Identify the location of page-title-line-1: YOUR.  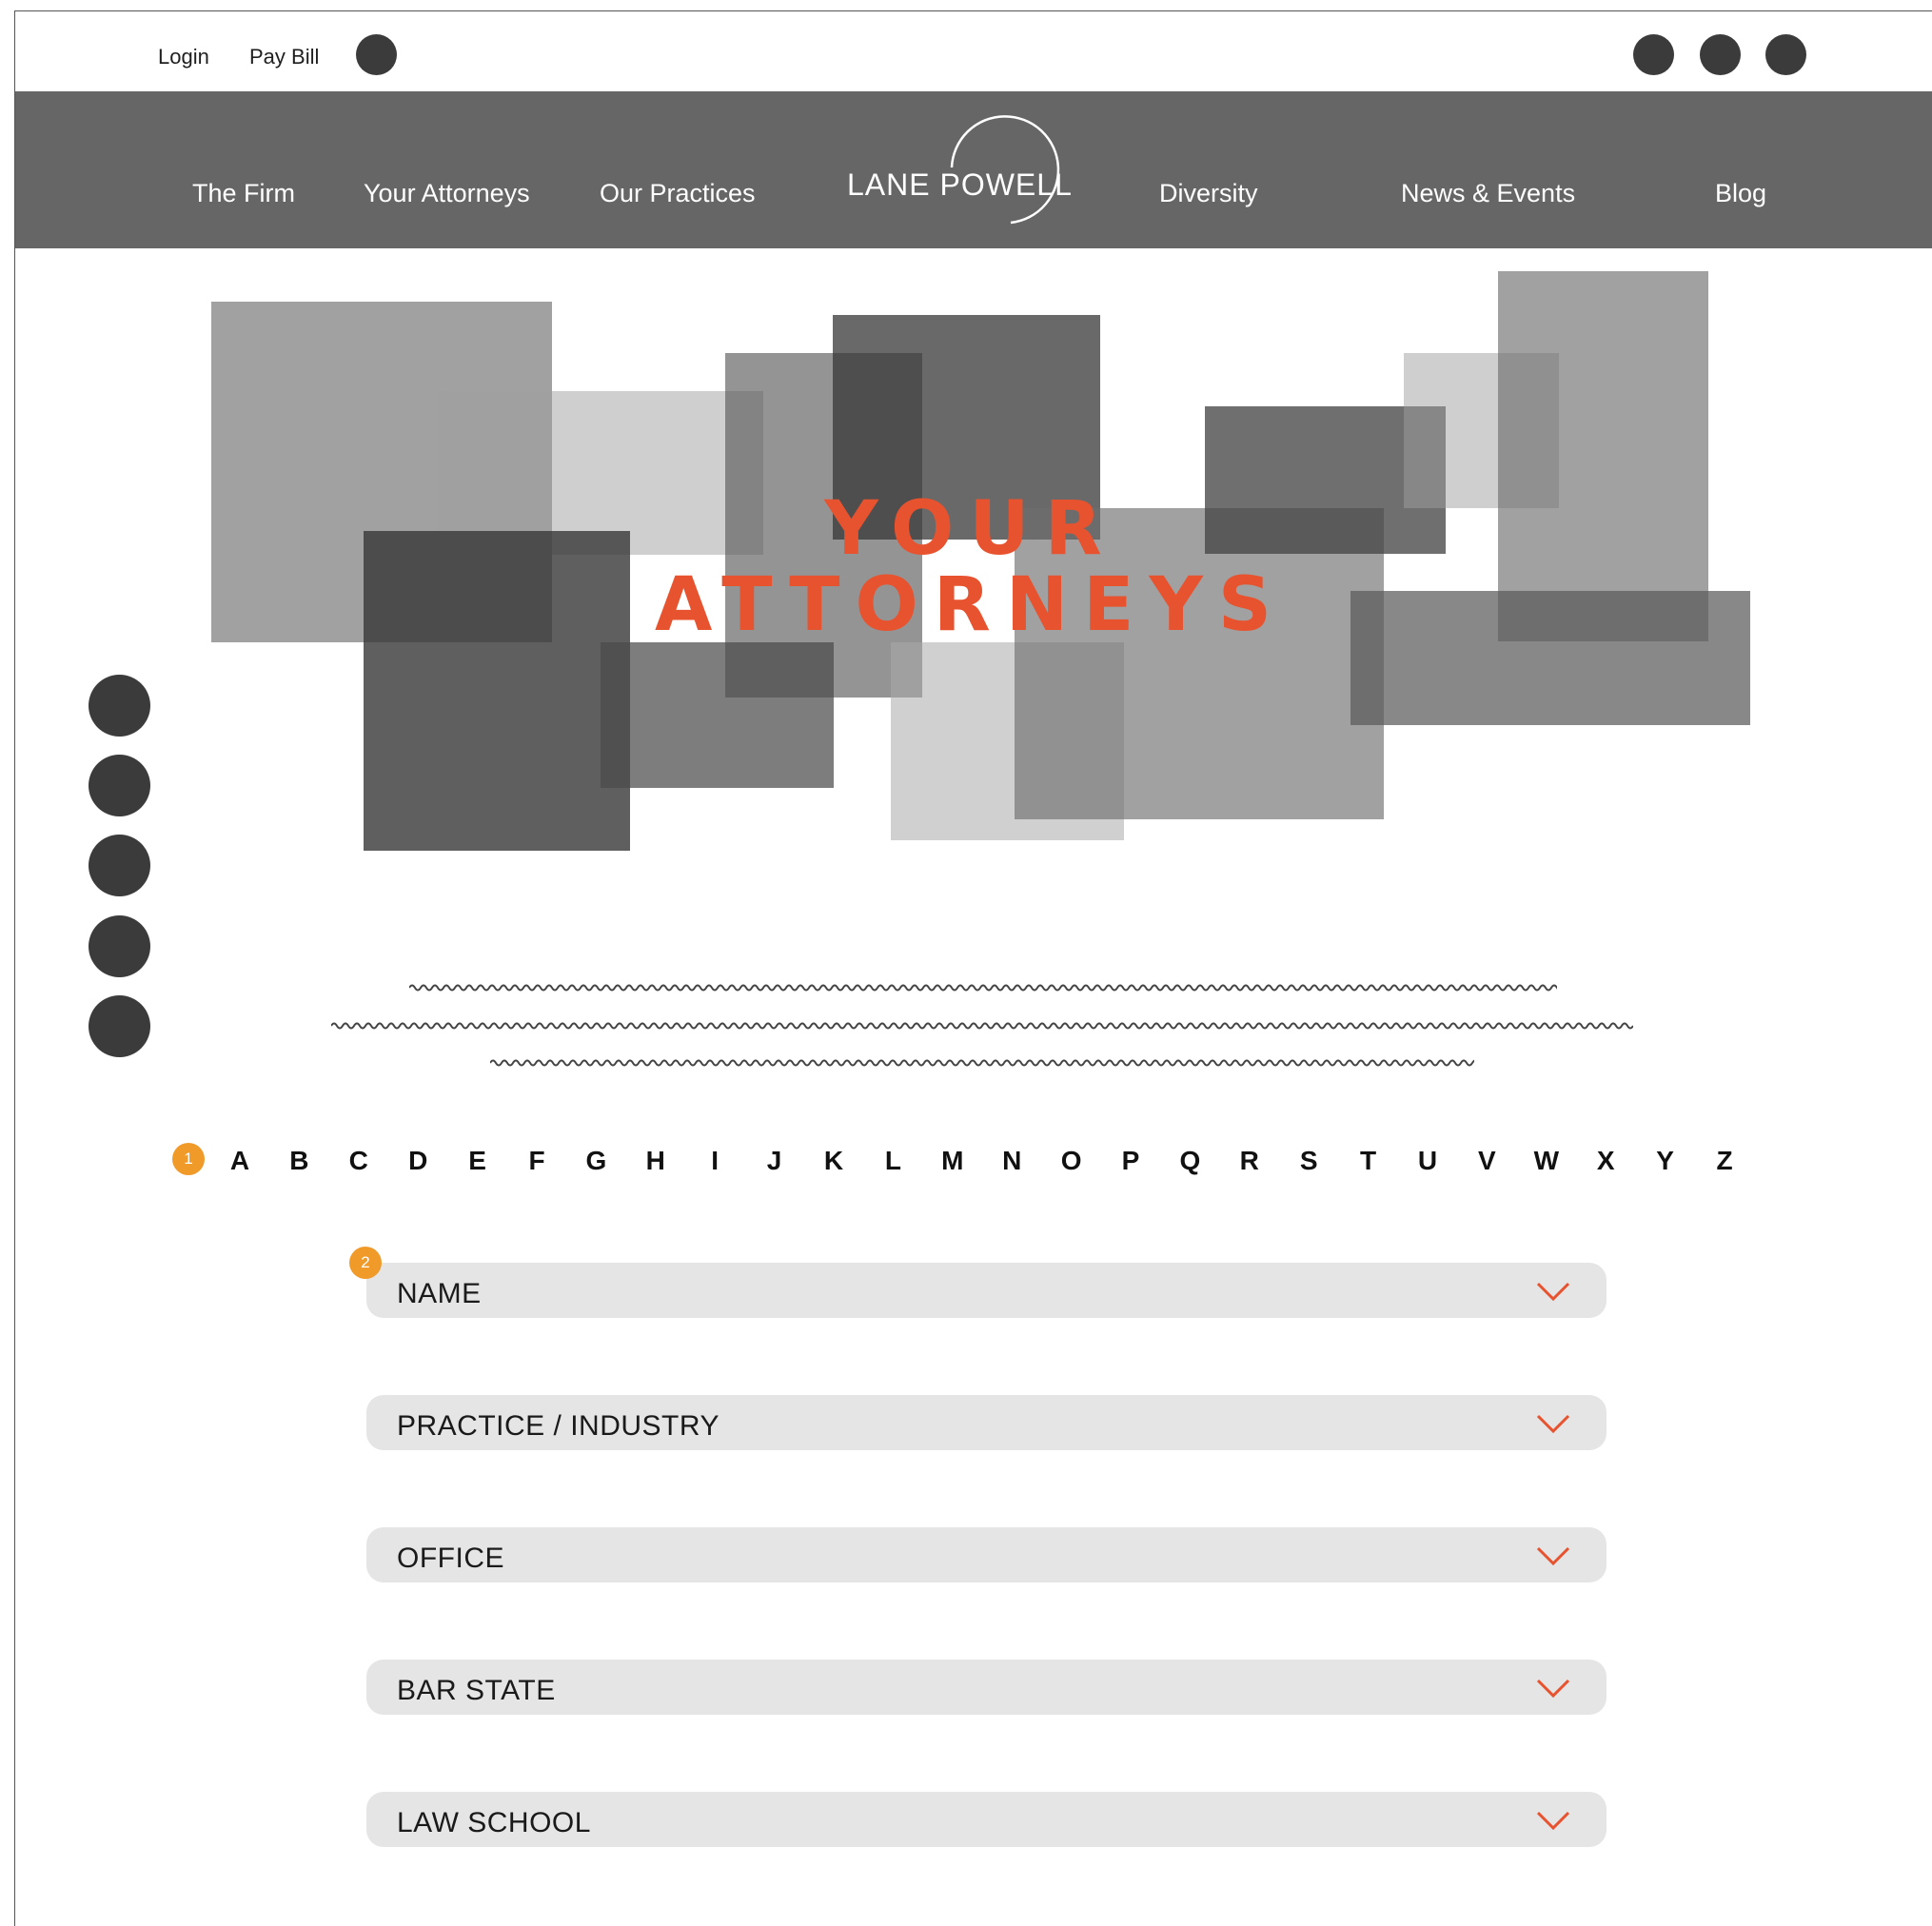
(970, 529).